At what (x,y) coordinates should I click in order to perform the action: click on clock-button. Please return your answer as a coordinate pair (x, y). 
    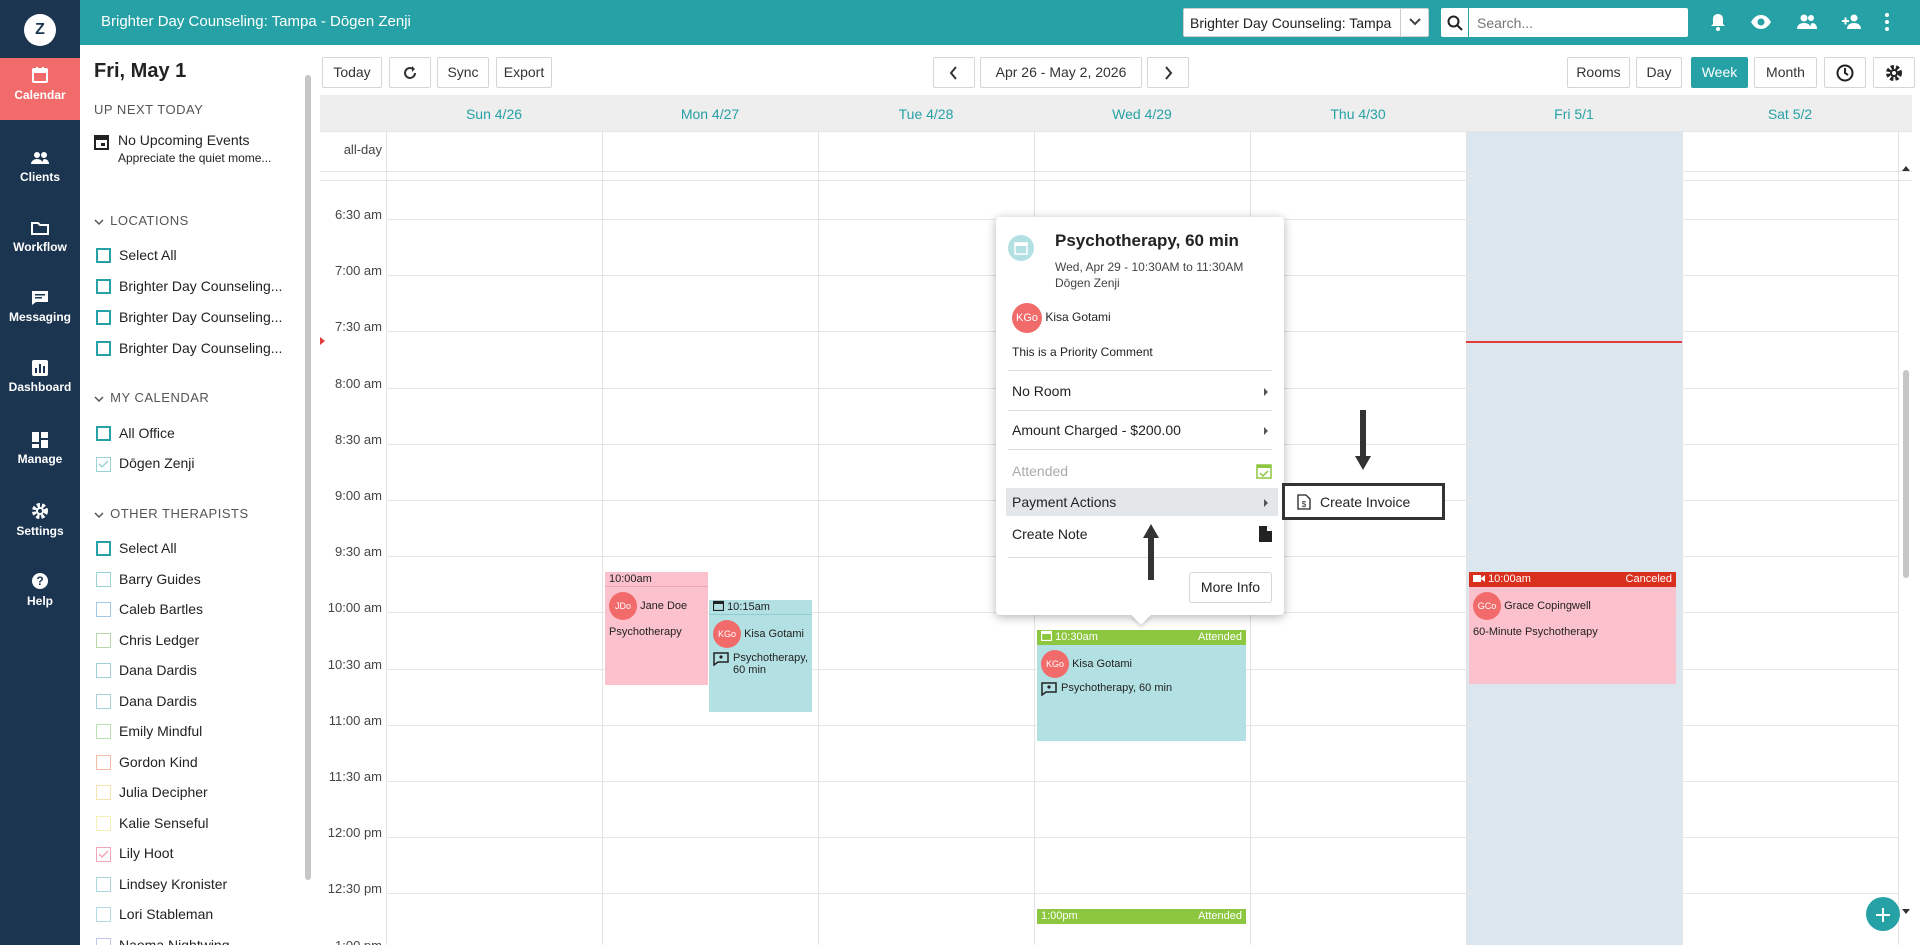
    Looking at the image, I should click on (1845, 72).